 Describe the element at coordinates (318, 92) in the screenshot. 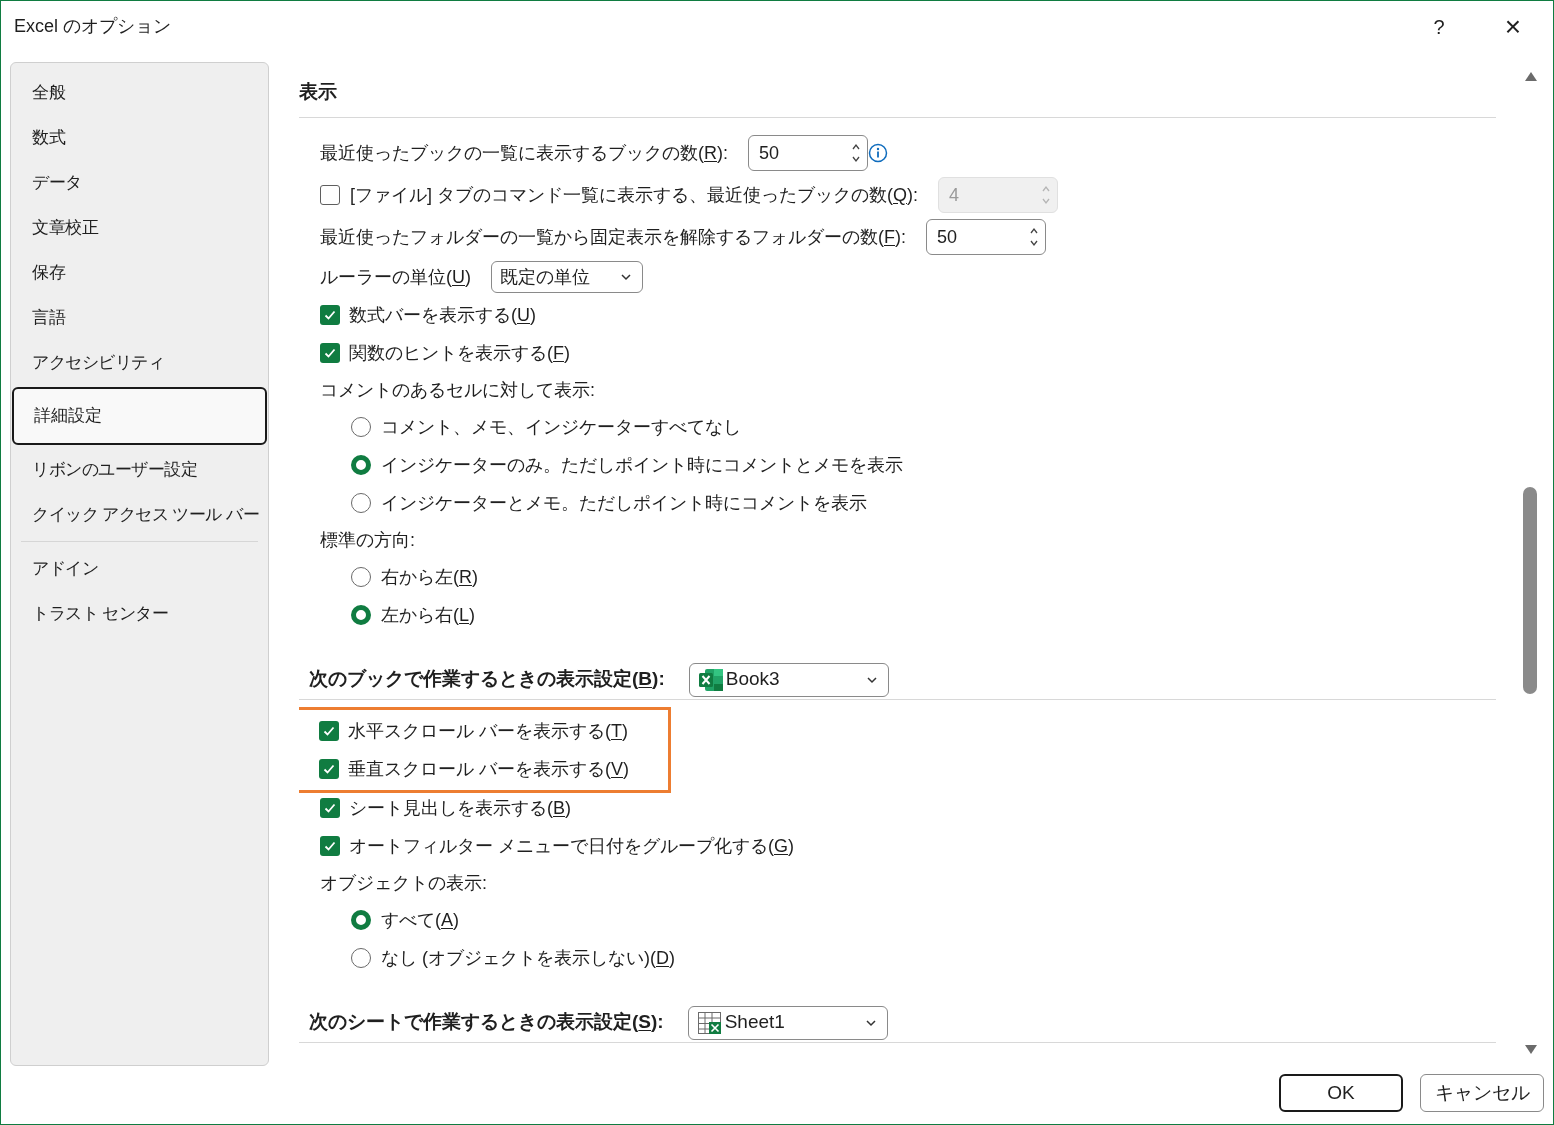

I see `section-heading: 表示` at that location.